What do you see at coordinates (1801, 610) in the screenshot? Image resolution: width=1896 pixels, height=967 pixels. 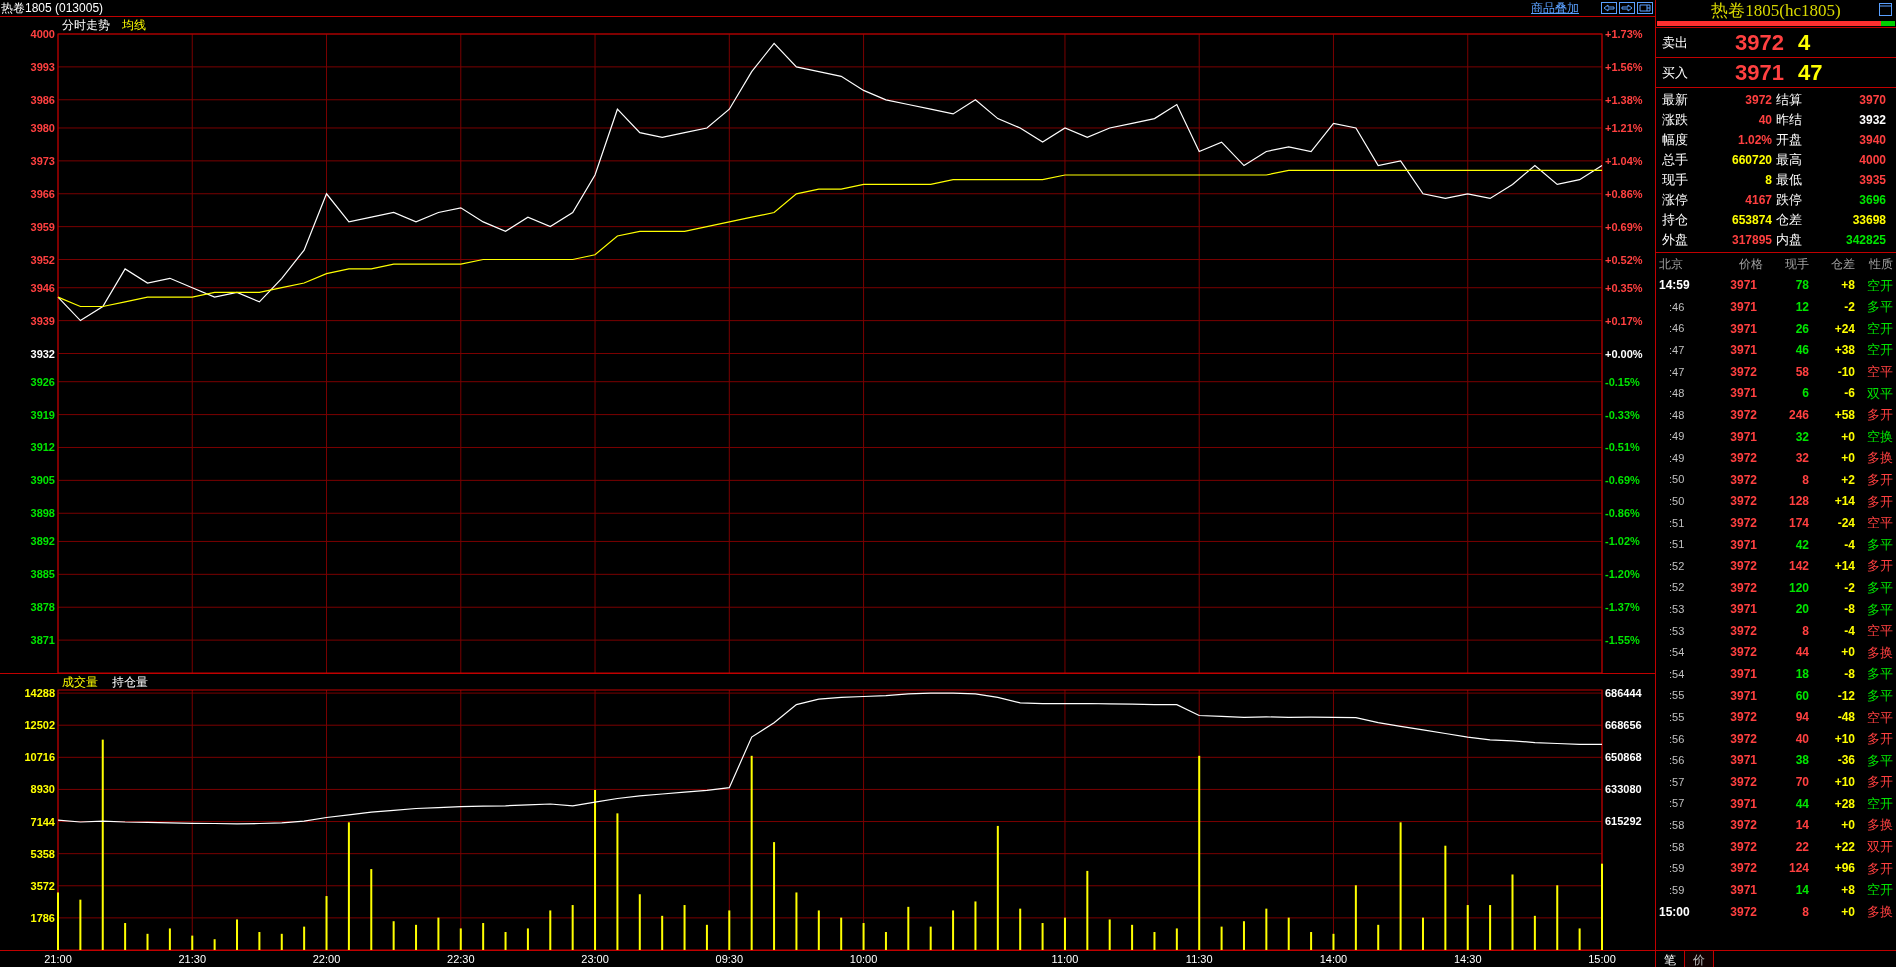 I see `trade-volume: 20` at bounding box center [1801, 610].